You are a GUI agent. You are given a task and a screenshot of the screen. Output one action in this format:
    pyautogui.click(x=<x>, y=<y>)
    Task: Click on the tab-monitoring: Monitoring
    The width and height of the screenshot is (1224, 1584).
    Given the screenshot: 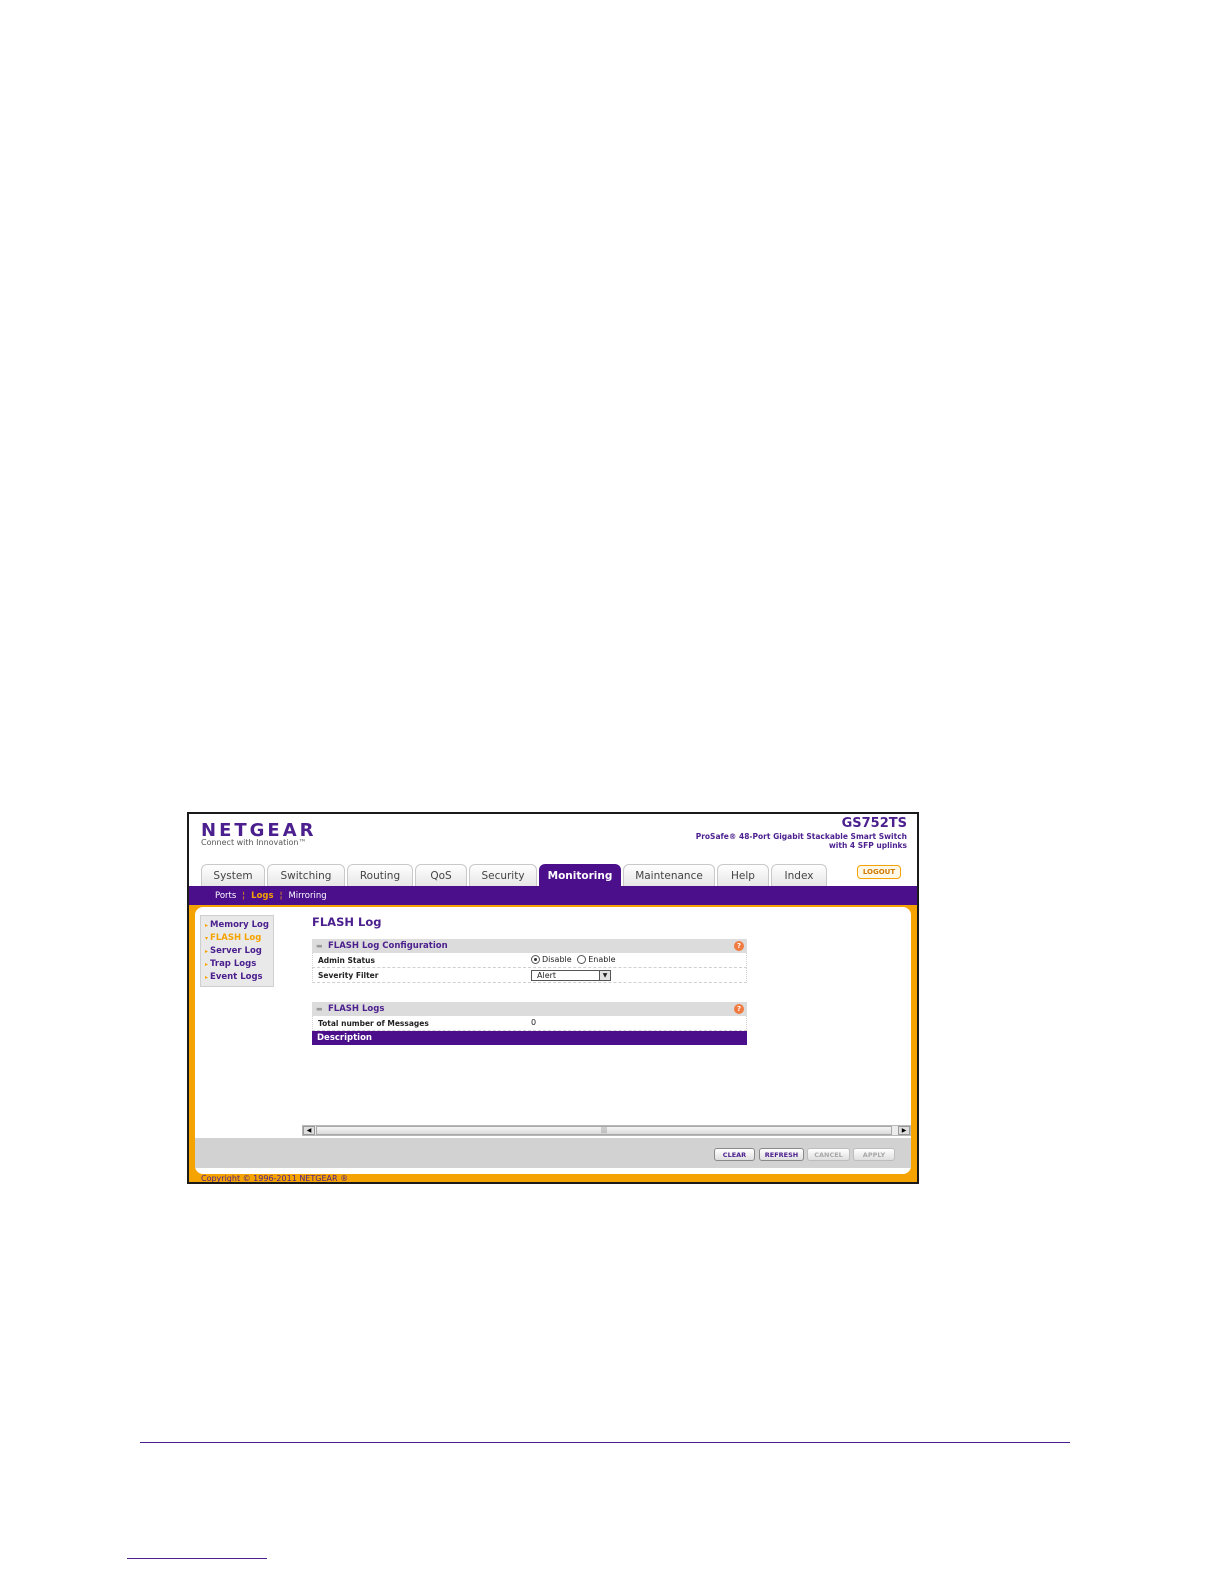 What is the action you would take?
    pyautogui.click(x=580, y=875)
    